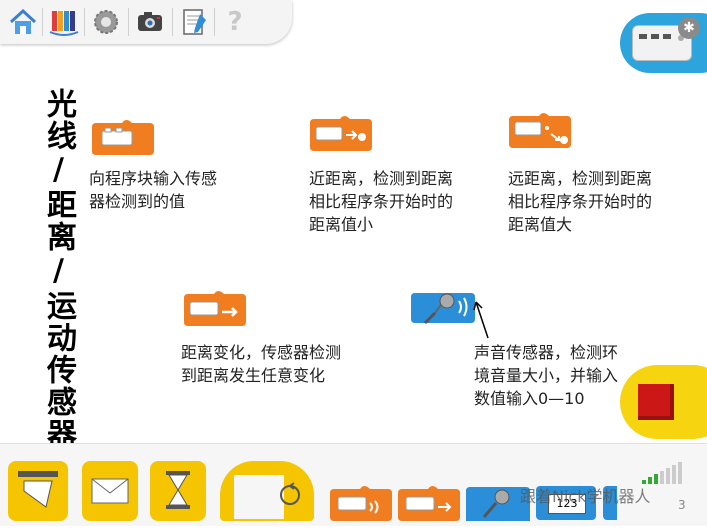  Describe the element at coordinates (662, 473) in the screenshot. I see `signal-strength-icon` at that location.